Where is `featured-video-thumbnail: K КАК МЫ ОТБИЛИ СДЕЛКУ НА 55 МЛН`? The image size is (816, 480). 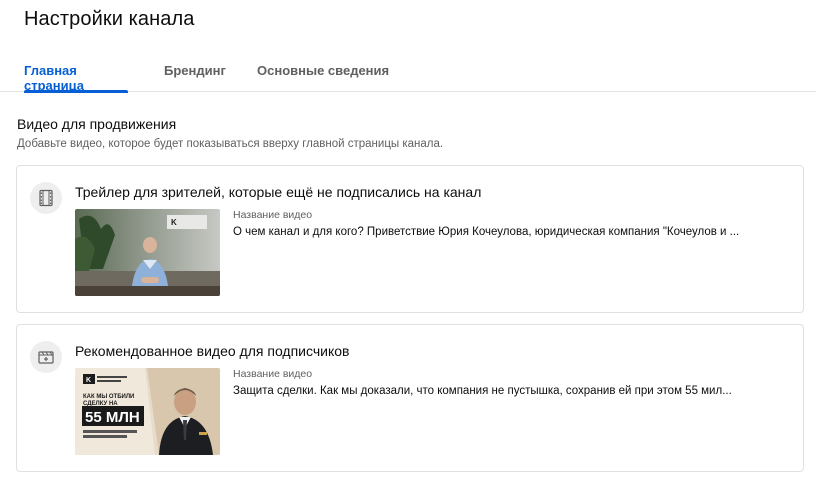 featured-video-thumbnail: K КАК МЫ ОТБИЛИ СДЕЛКУ НА 55 МЛН is located at coordinates (147, 411).